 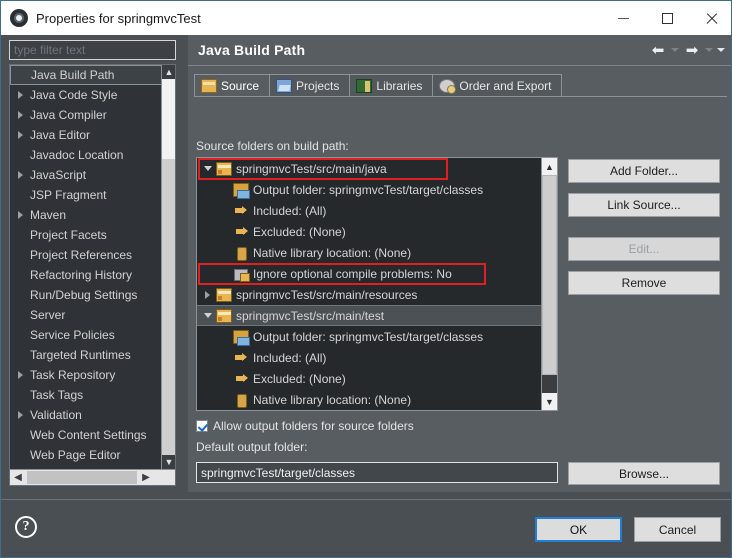 What do you see at coordinates (168, 72) in the screenshot?
I see `scroll-up-icon: ▲` at bounding box center [168, 72].